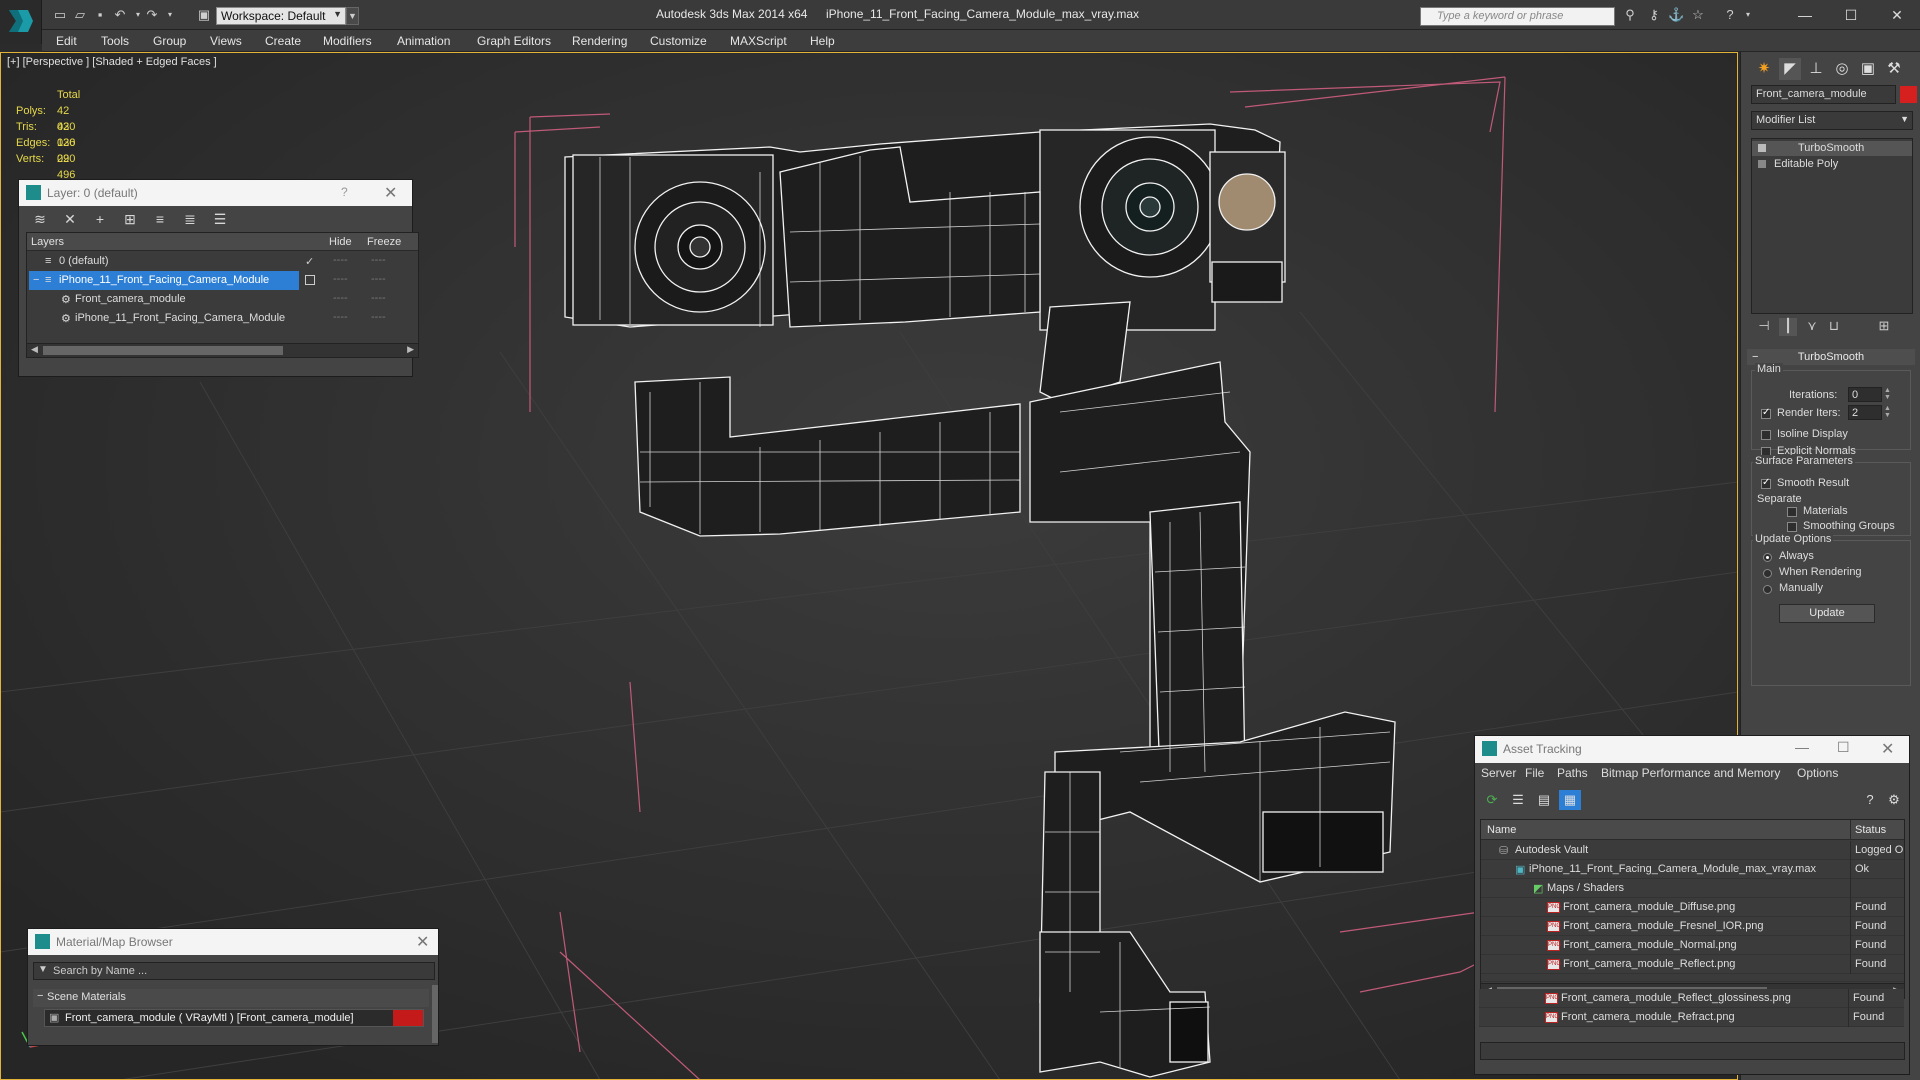 The height and width of the screenshot is (1080, 1920). What do you see at coordinates (40, 996) in the screenshot?
I see `collapse-icon: −` at bounding box center [40, 996].